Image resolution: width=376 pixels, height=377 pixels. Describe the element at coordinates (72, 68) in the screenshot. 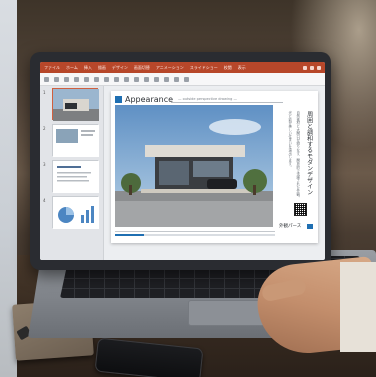

I see `menu-tab-home: ホーム` at that location.